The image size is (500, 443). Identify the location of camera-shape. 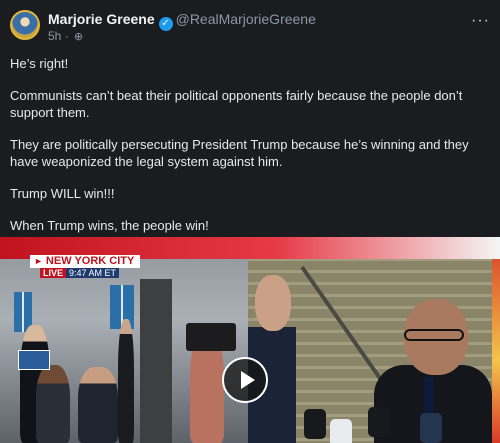
(211, 337).